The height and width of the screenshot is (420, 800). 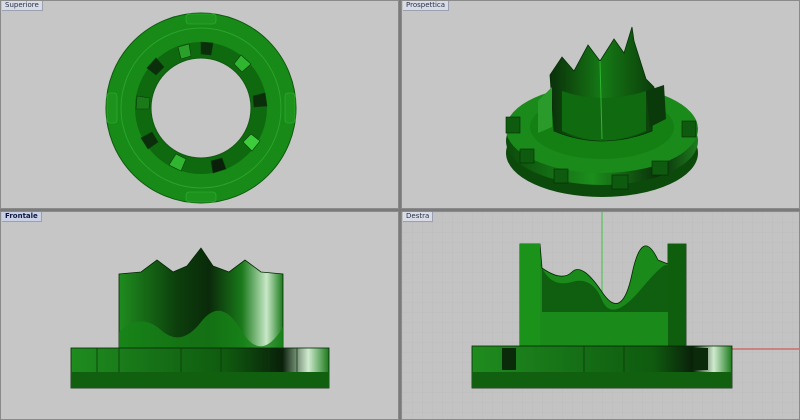 What do you see at coordinates (426, 6) in the screenshot?
I see `viewport-label-perspective: Prospettica` at bounding box center [426, 6].